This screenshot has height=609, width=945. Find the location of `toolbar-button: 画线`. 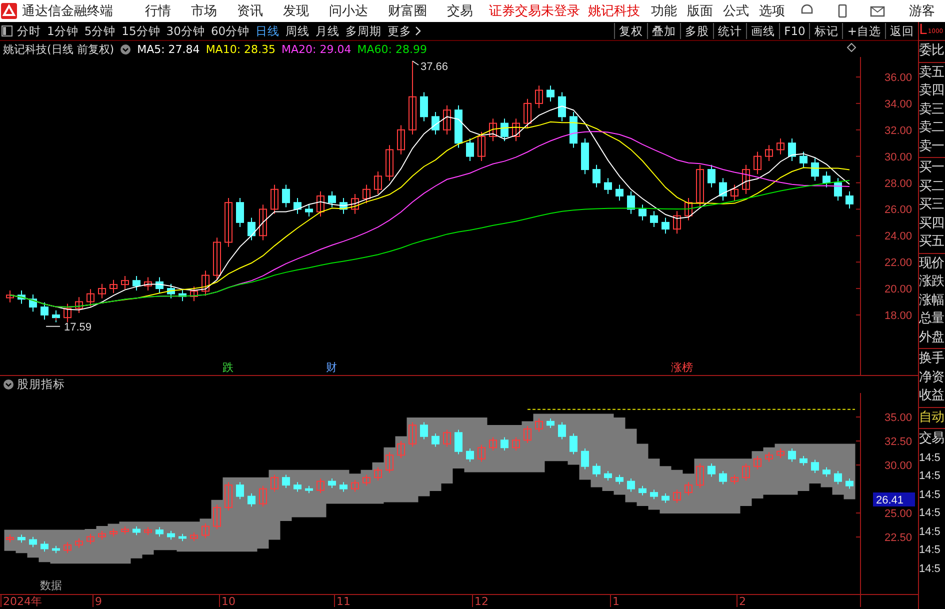

toolbar-button: 画线 is located at coordinates (763, 31).